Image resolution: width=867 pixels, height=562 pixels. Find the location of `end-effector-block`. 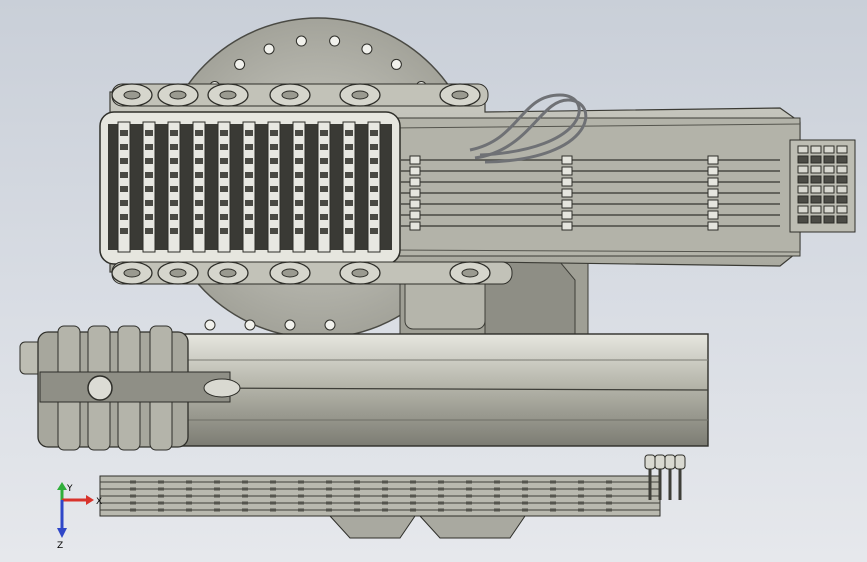

end-effector-block is located at coordinates (822, 186).